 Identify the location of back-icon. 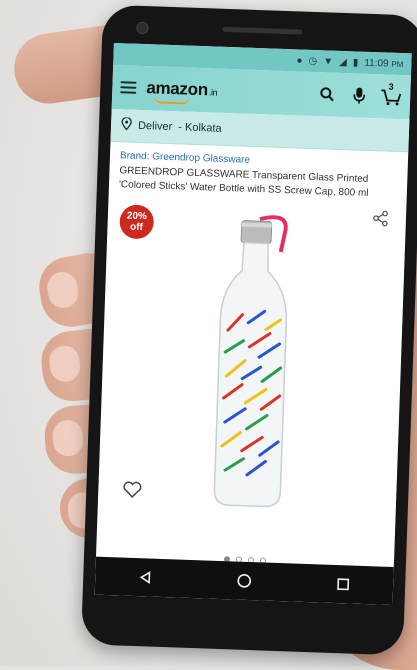
(144, 577).